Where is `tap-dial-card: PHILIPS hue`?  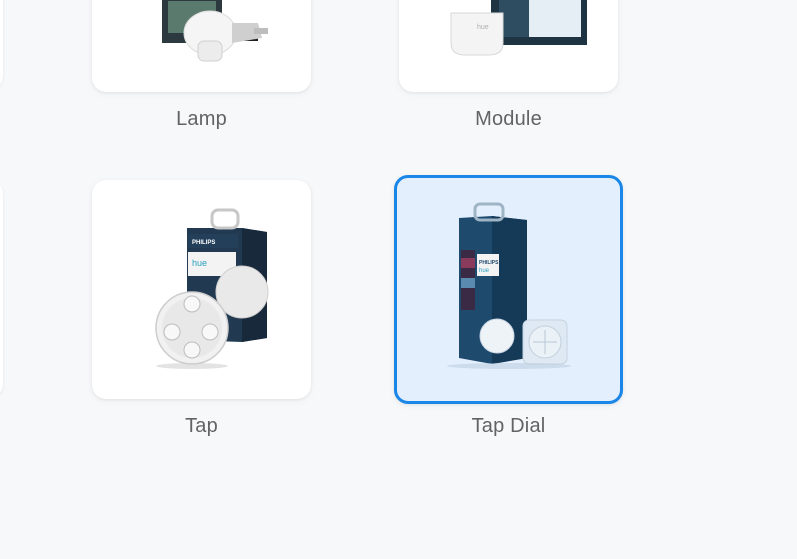
tap-dial-card: PHILIPS hue is located at coordinates (508, 289).